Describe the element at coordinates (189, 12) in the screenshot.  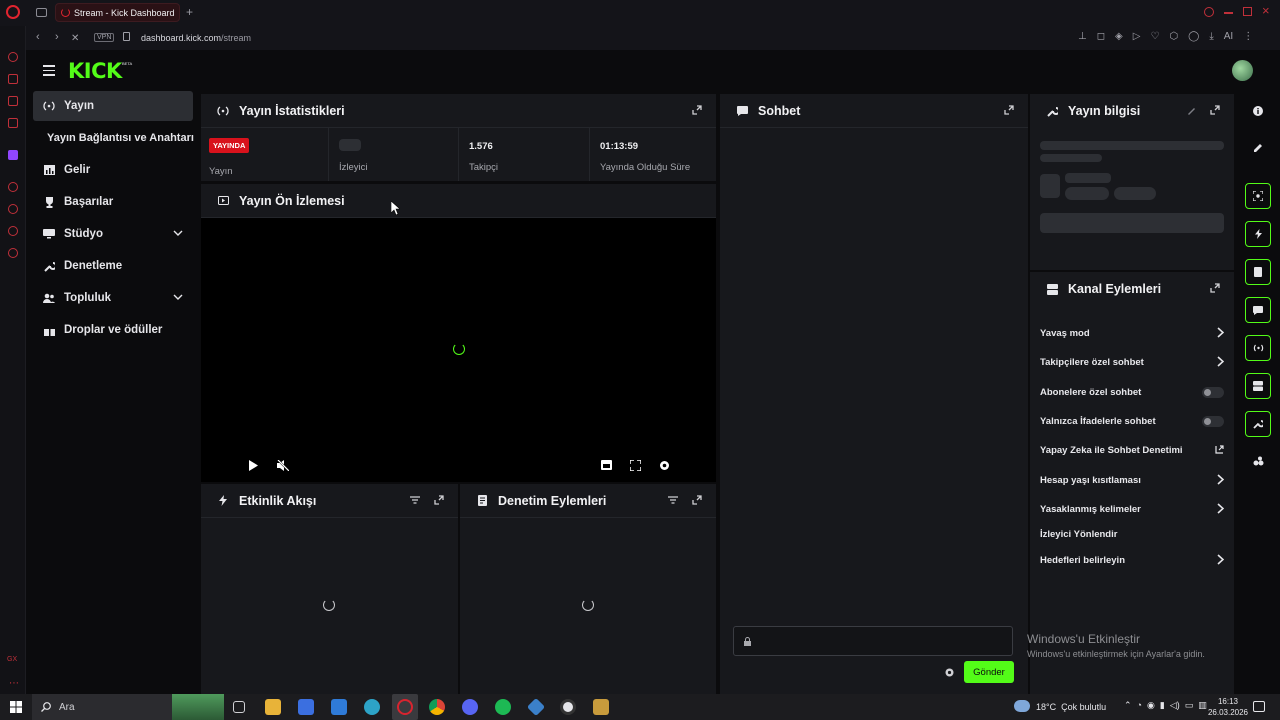
I see `new-tab-icon: +` at that location.